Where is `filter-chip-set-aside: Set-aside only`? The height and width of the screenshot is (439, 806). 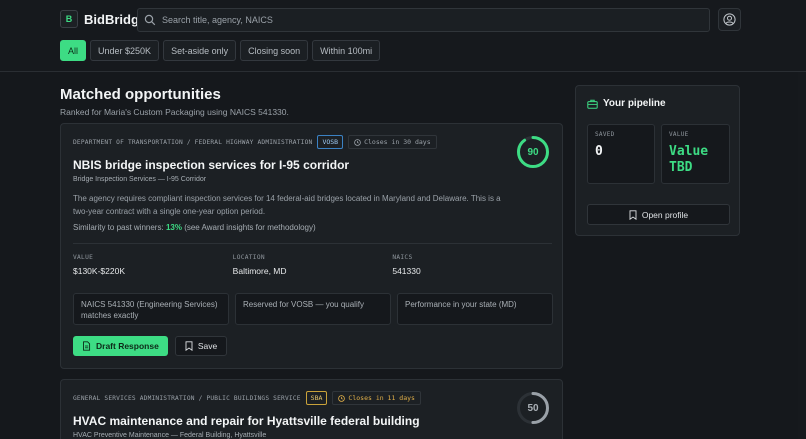 filter-chip-set-aside: Set-aside only is located at coordinates (200, 50).